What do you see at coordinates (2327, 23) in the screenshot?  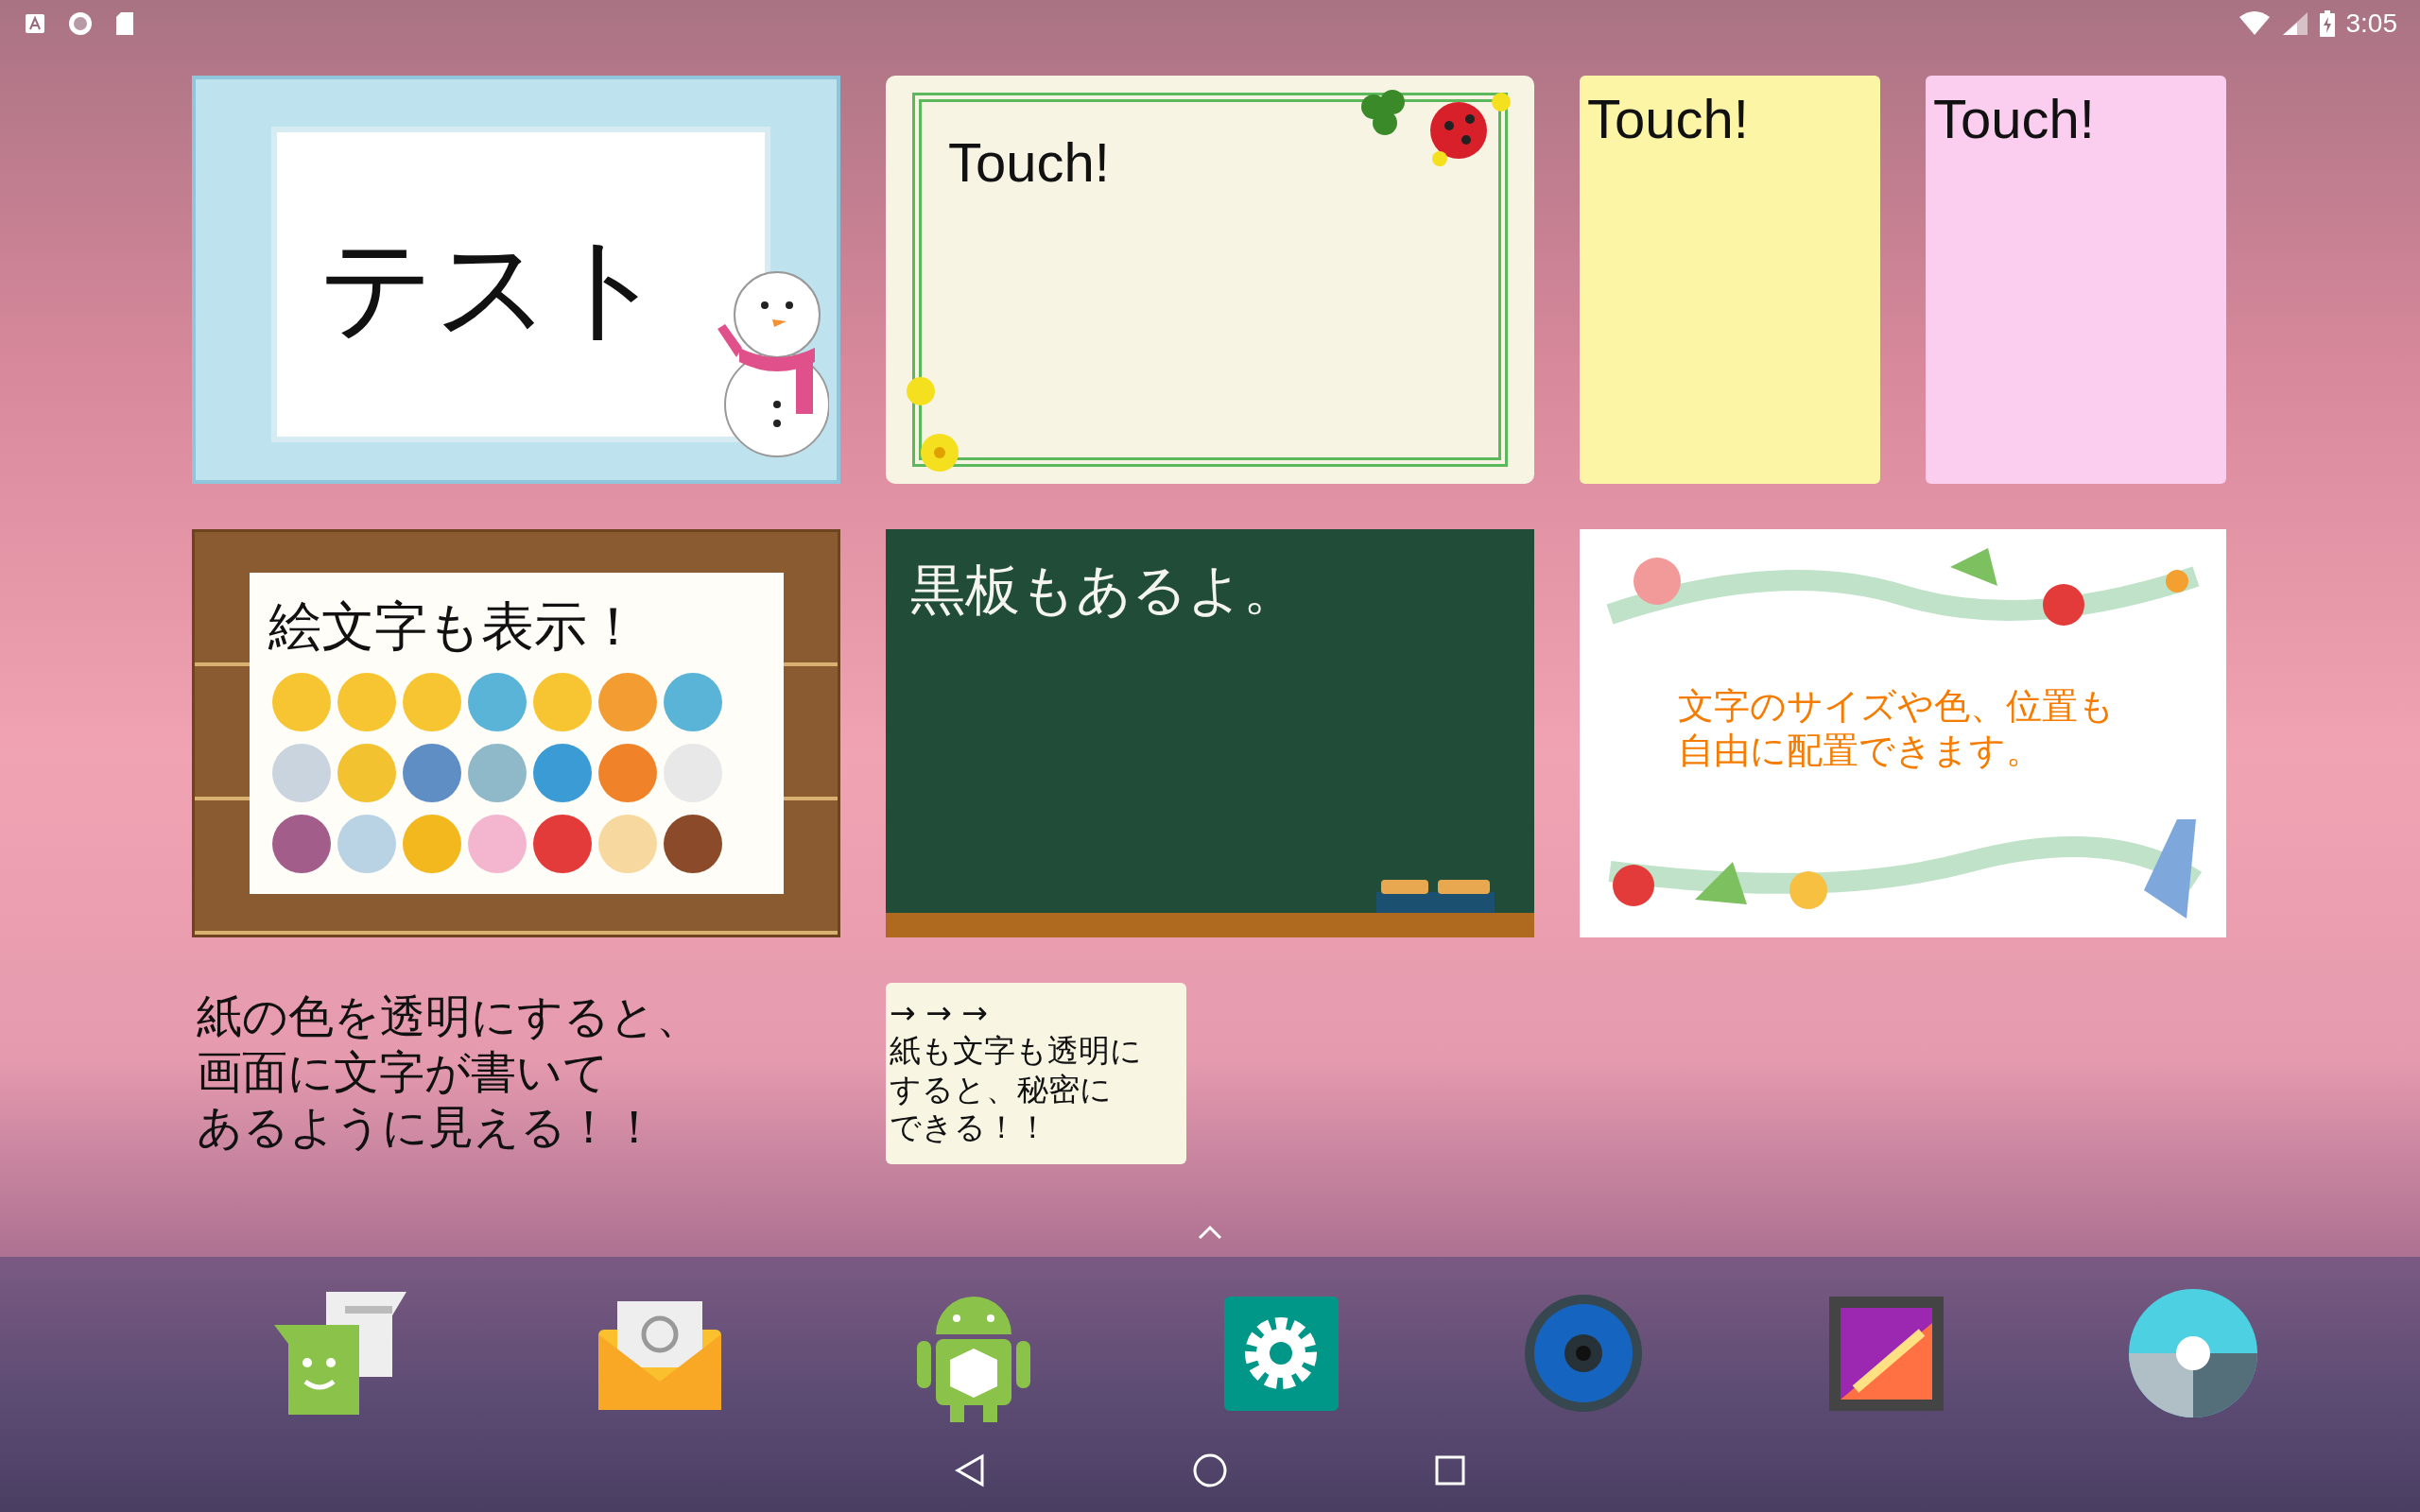 I see `battery-icon` at bounding box center [2327, 23].